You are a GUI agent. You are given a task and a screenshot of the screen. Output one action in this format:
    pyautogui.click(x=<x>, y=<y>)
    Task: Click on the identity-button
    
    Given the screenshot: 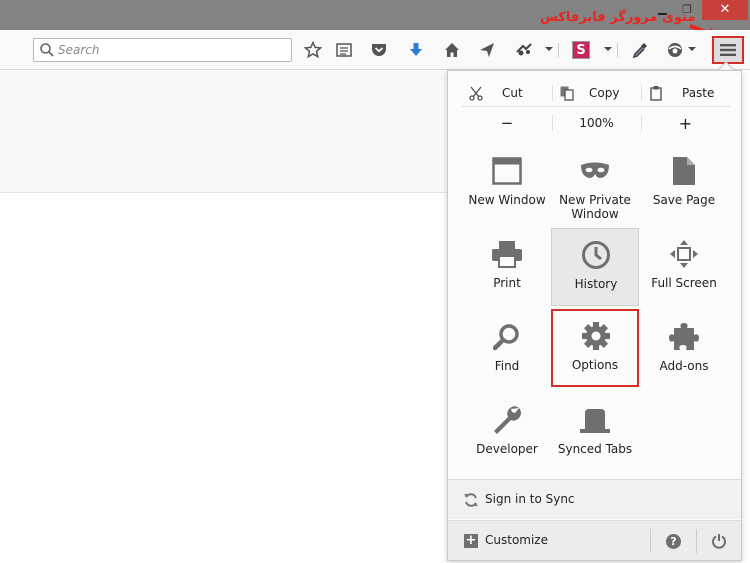 What is the action you would take?
    pyautogui.click(x=676, y=50)
    